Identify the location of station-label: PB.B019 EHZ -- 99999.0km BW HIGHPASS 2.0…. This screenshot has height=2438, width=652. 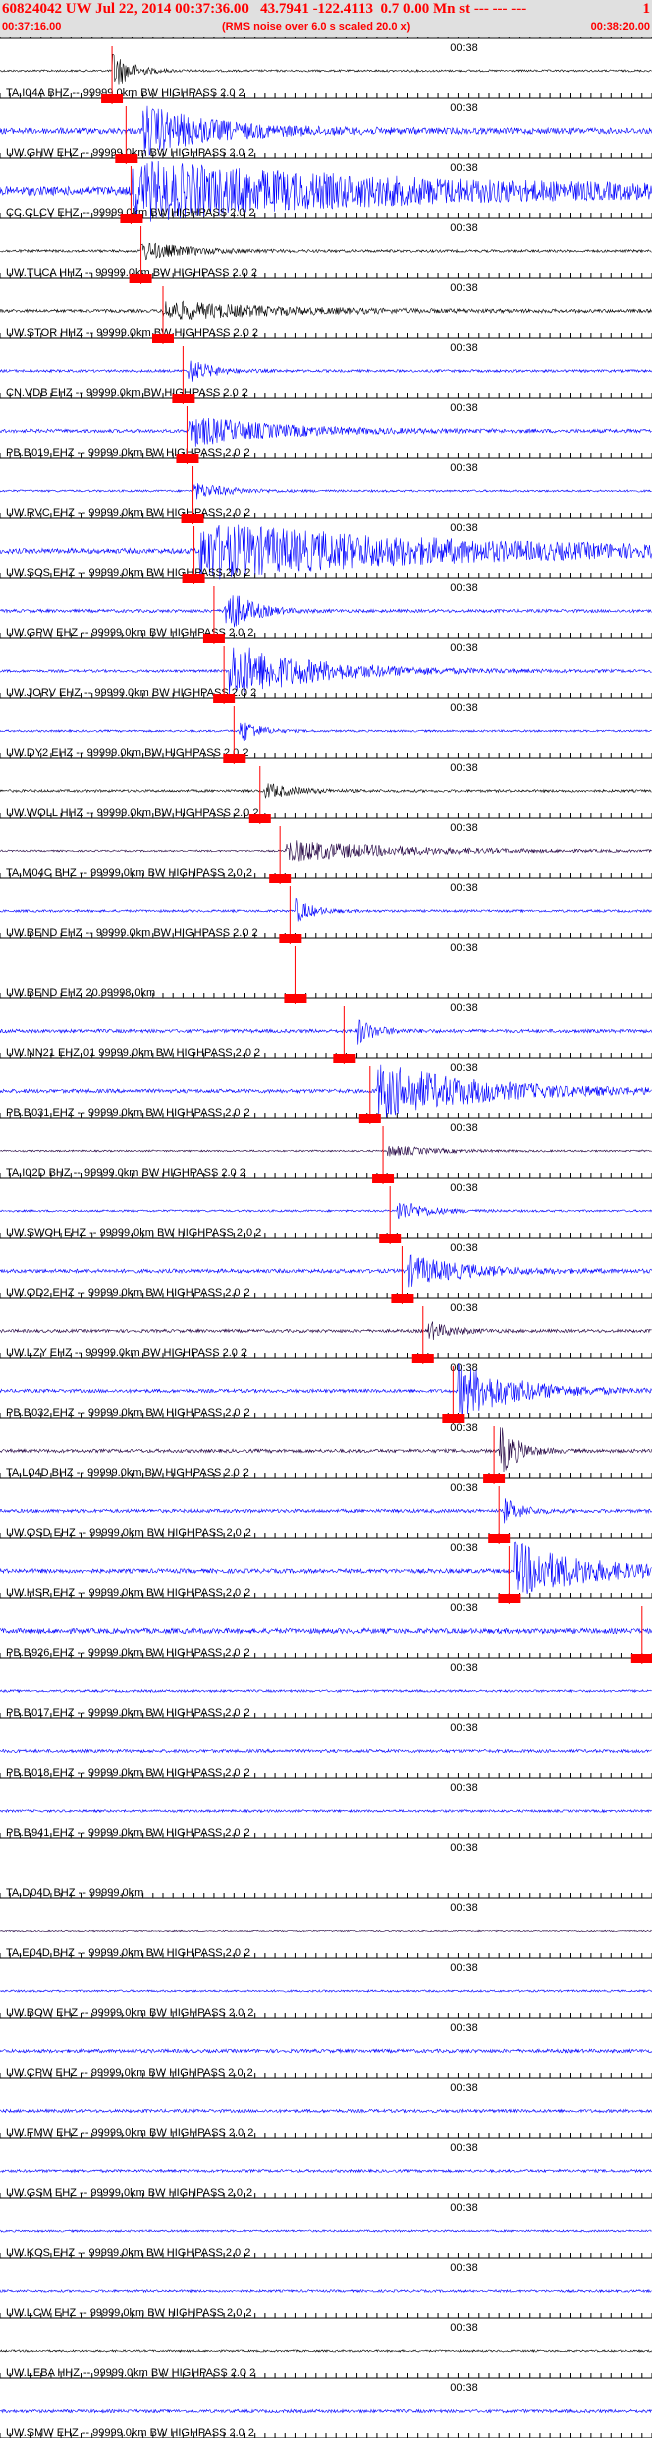
(128, 453).